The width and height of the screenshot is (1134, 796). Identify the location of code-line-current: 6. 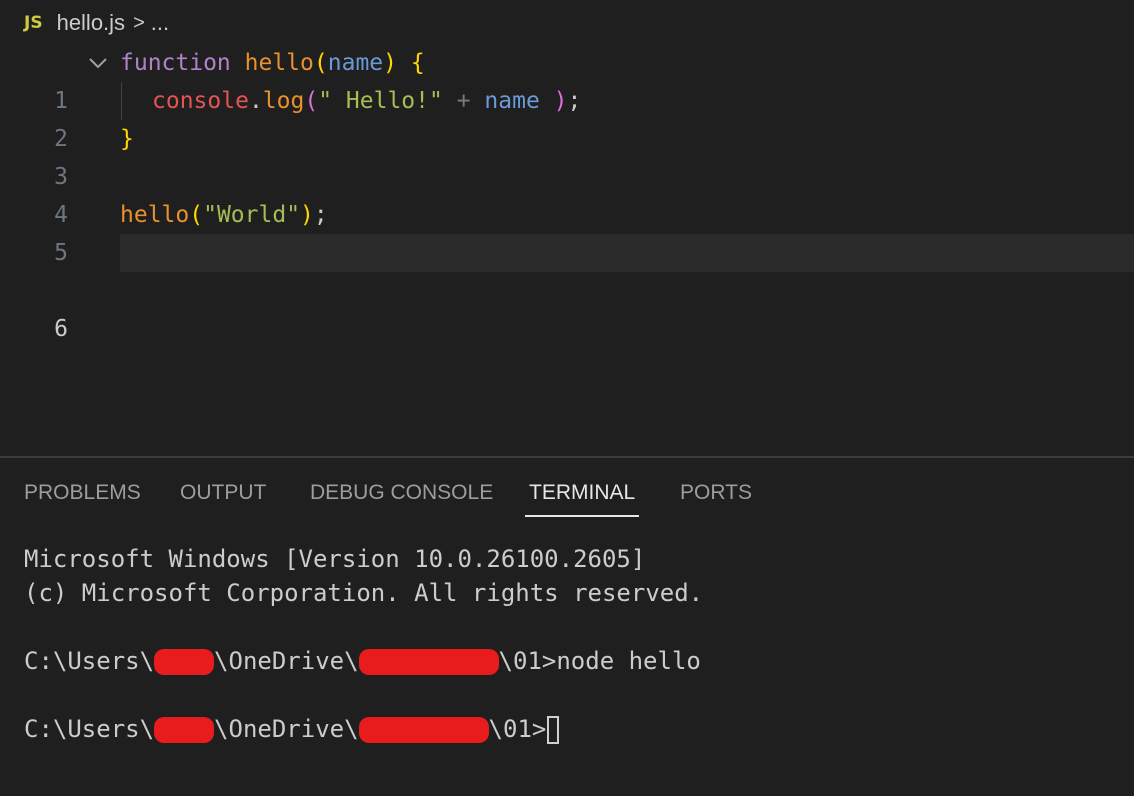
(567, 288).